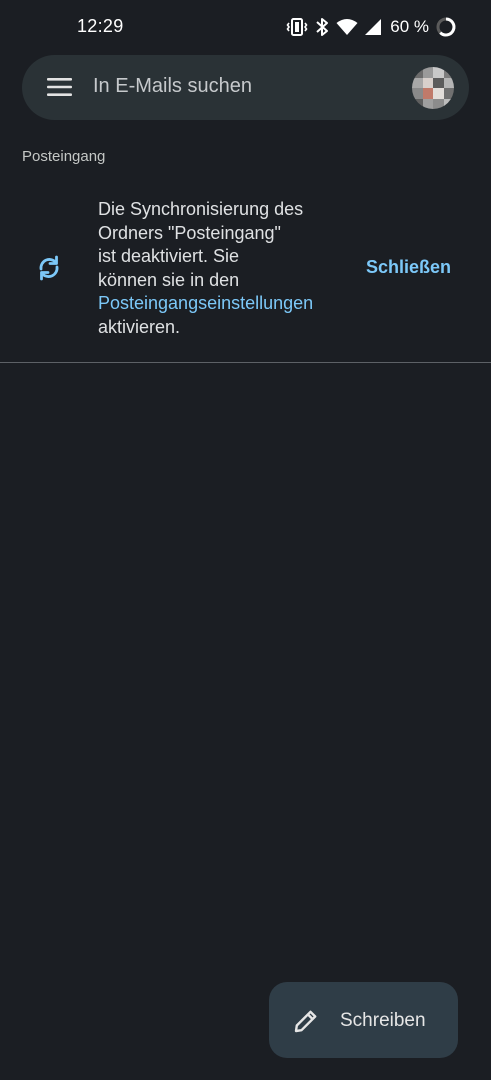 The image size is (491, 1080). Describe the element at coordinates (100, 26) in the screenshot. I see `status-time: 12:29` at that location.